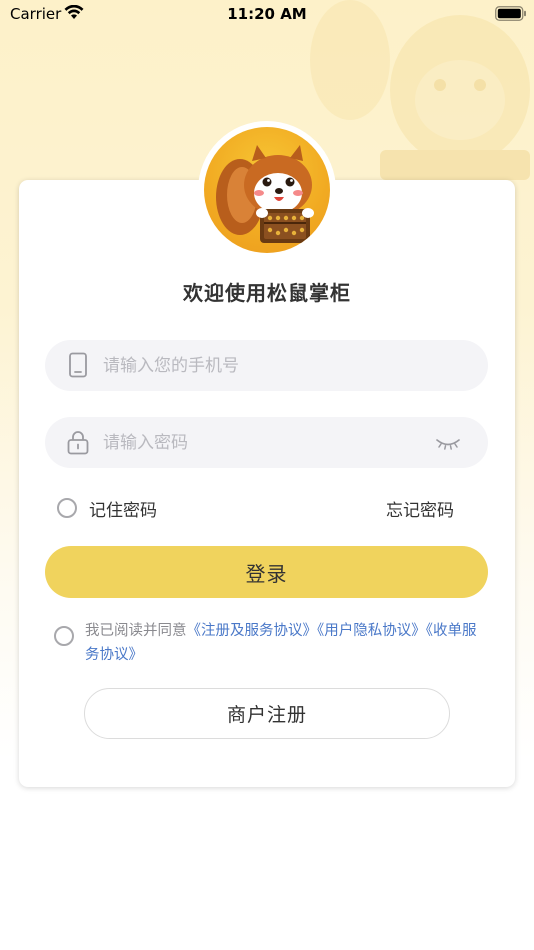 Image resolution: width=534 pixels, height=950 pixels. Describe the element at coordinates (64, 636) in the screenshot. I see `agreement-radio` at that location.